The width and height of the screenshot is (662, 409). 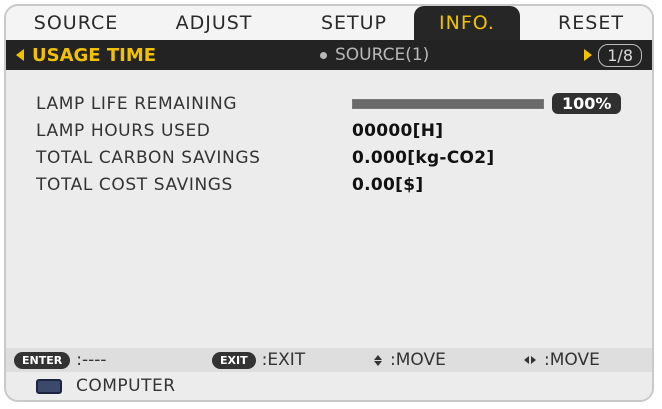 I want to click on move-updown-hint: :MOVE, so click(x=410, y=360).